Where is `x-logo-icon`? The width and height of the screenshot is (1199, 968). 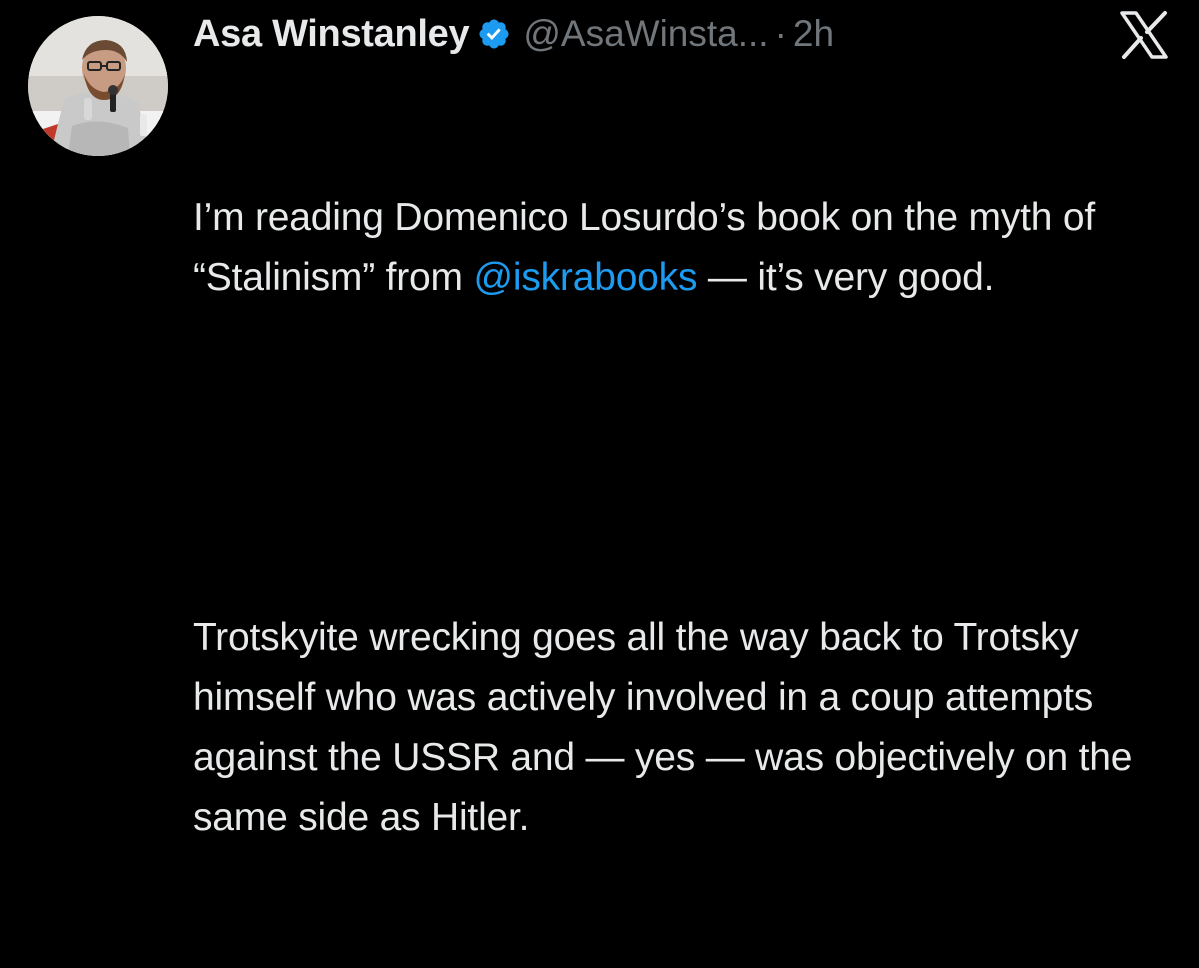 x-logo-icon is located at coordinates (1144, 35).